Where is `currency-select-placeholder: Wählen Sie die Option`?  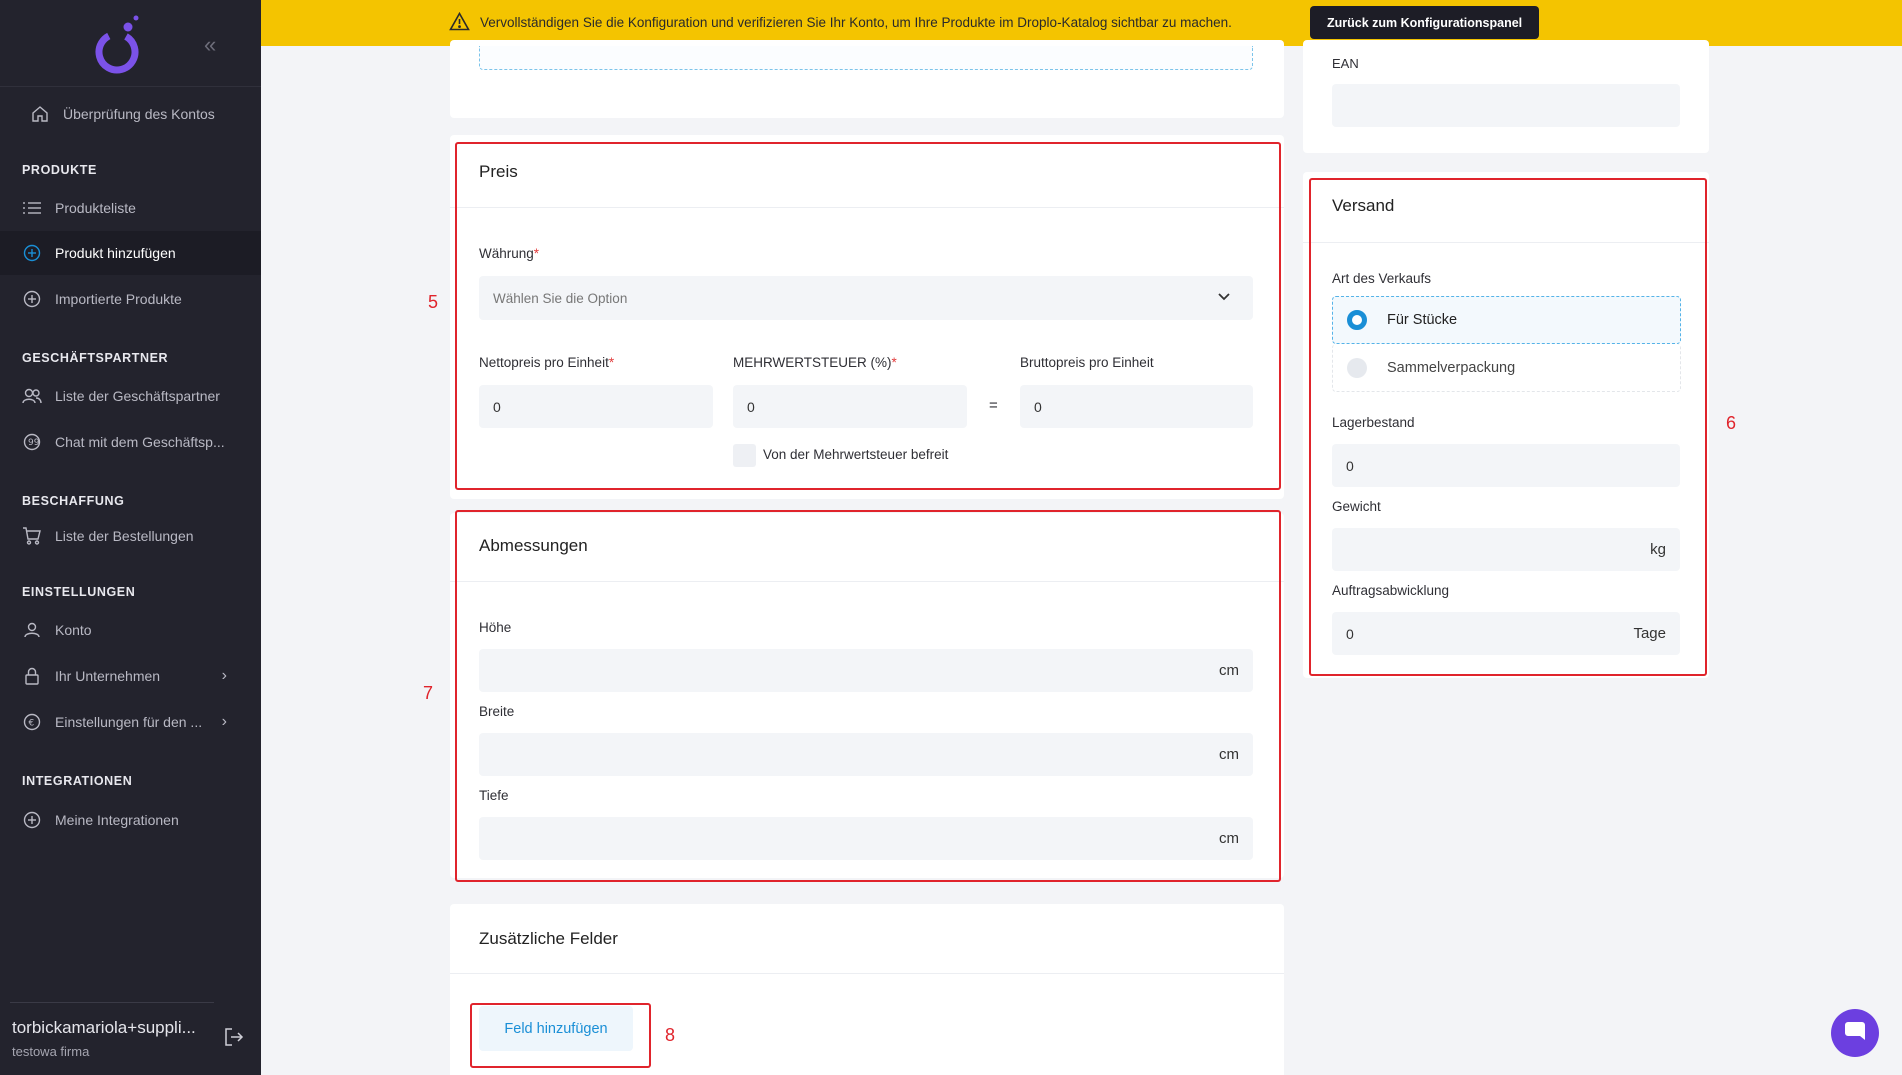
currency-select-placeholder: Wählen Sie die Option is located at coordinates (560, 298).